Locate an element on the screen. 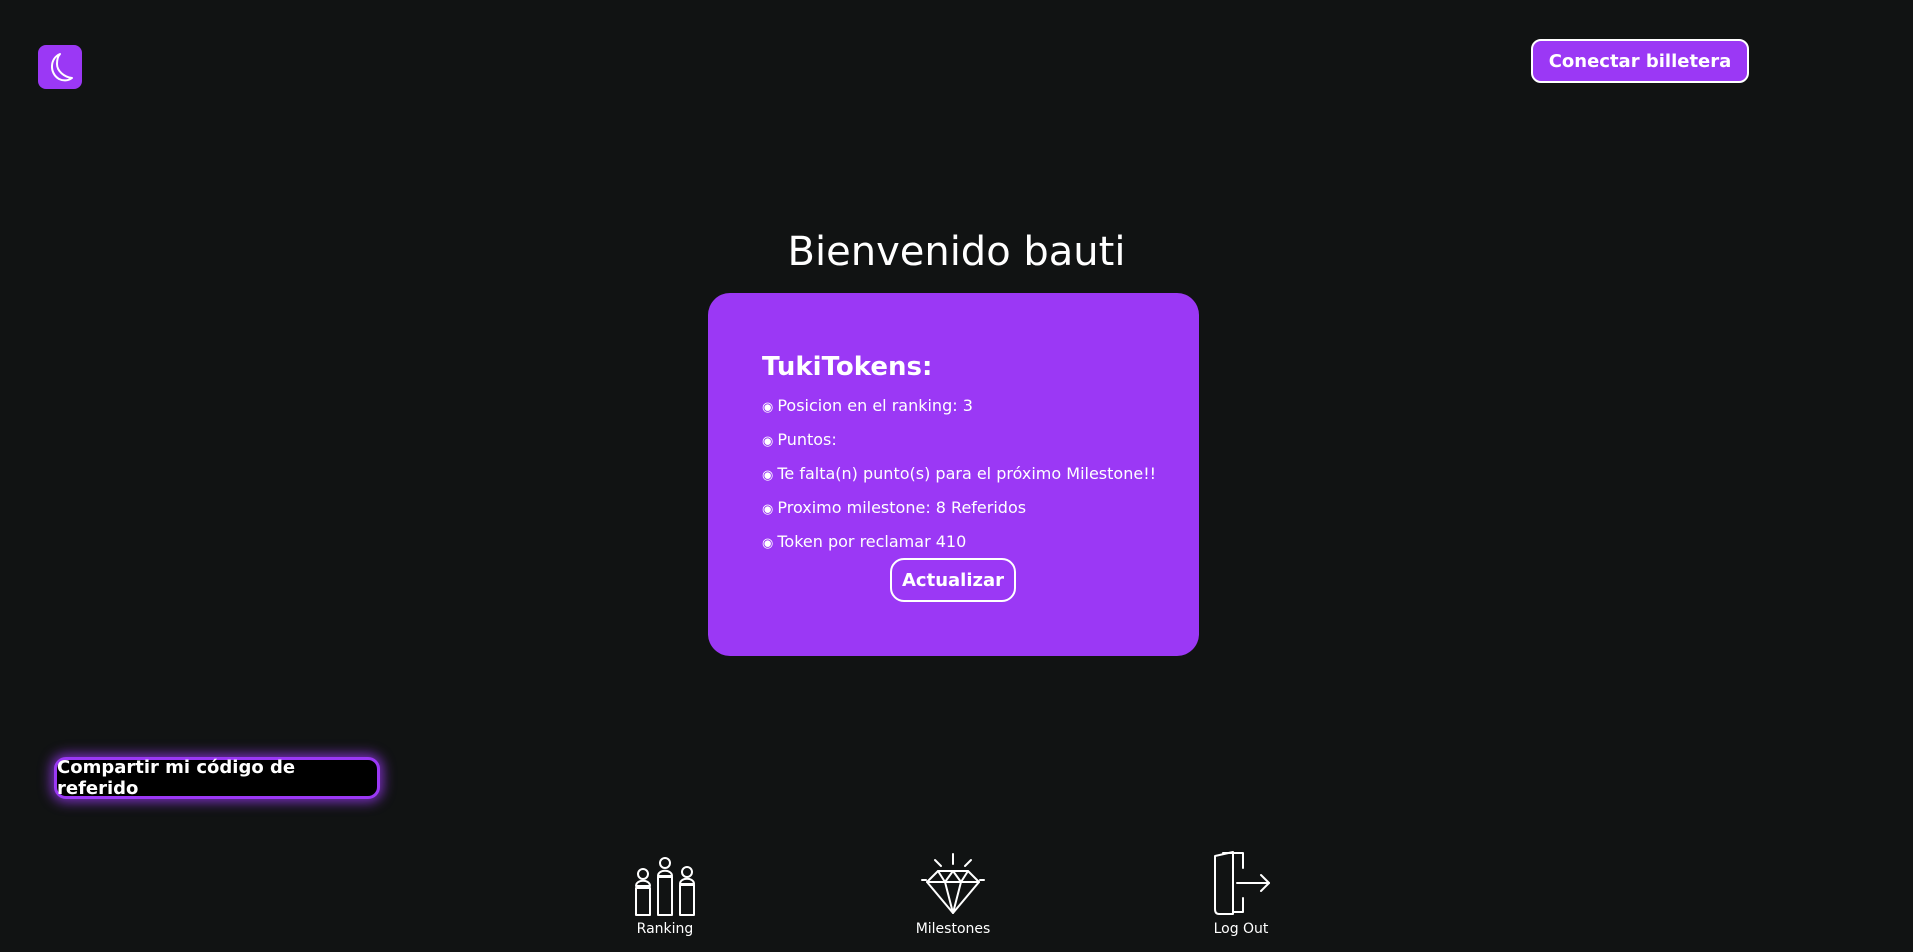 The image size is (1913, 952). welcome-title: Bienvenido bauti is located at coordinates (956, 252).